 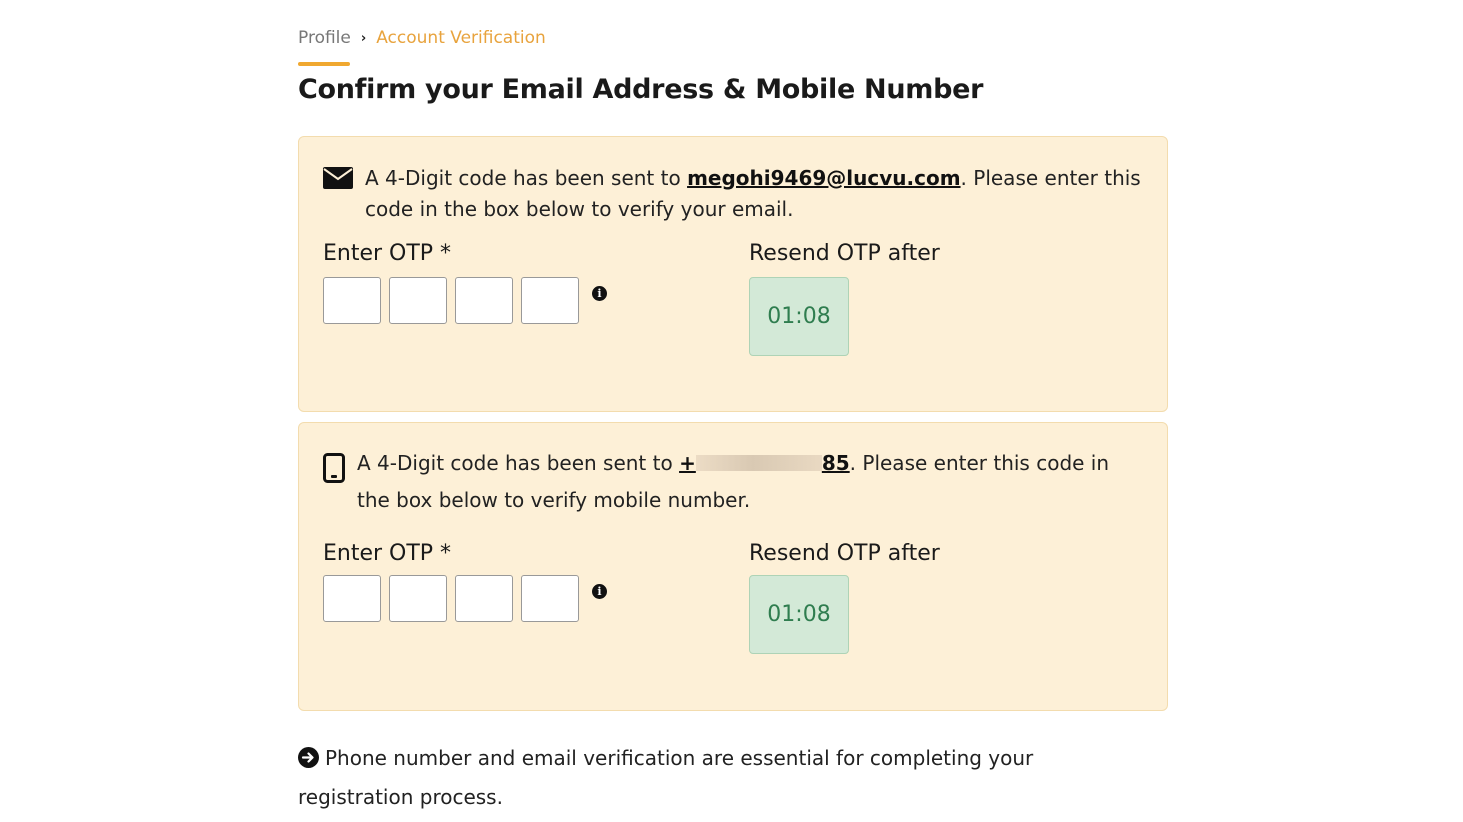 What do you see at coordinates (363, 38) in the screenshot?
I see `chevron-right-icon: ›` at bounding box center [363, 38].